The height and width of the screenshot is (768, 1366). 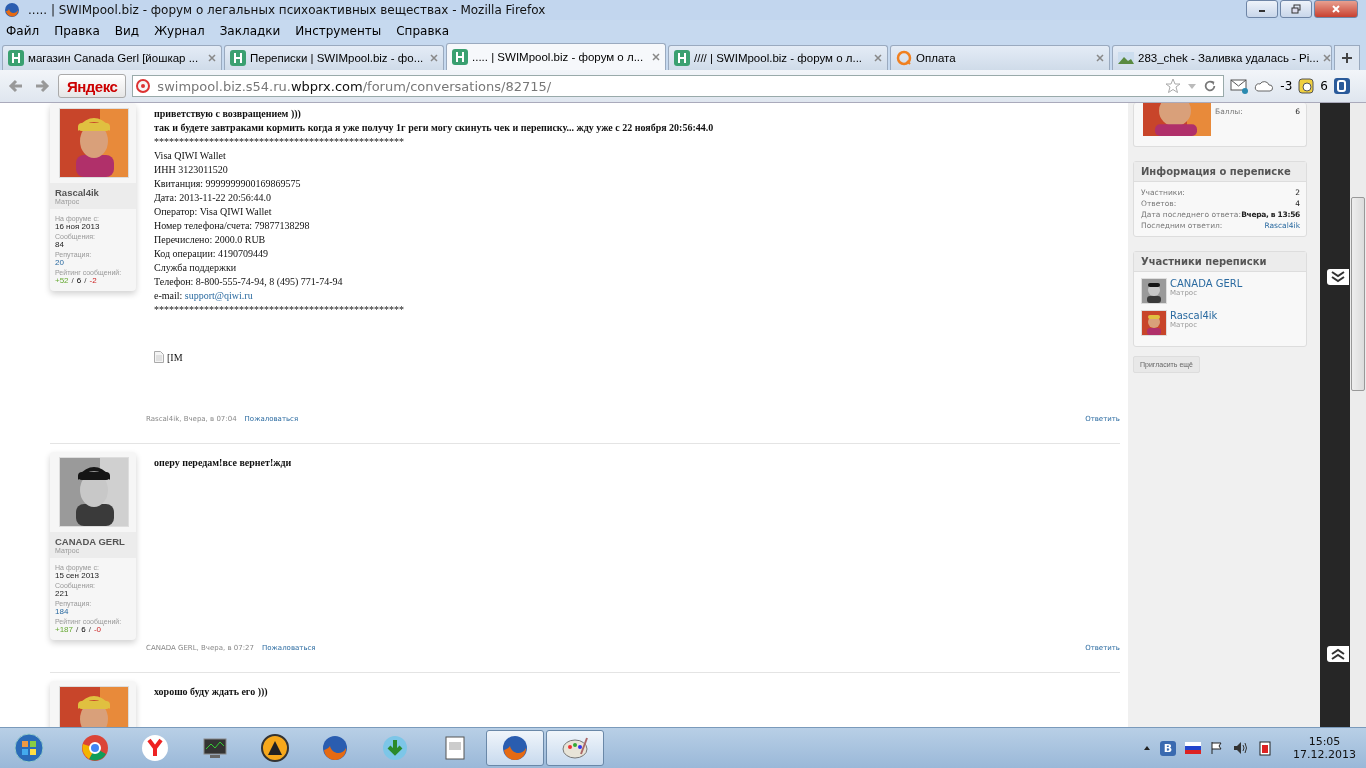 What do you see at coordinates (218, 295) in the screenshot?
I see `email-link: support@qiwi.ru` at bounding box center [218, 295].